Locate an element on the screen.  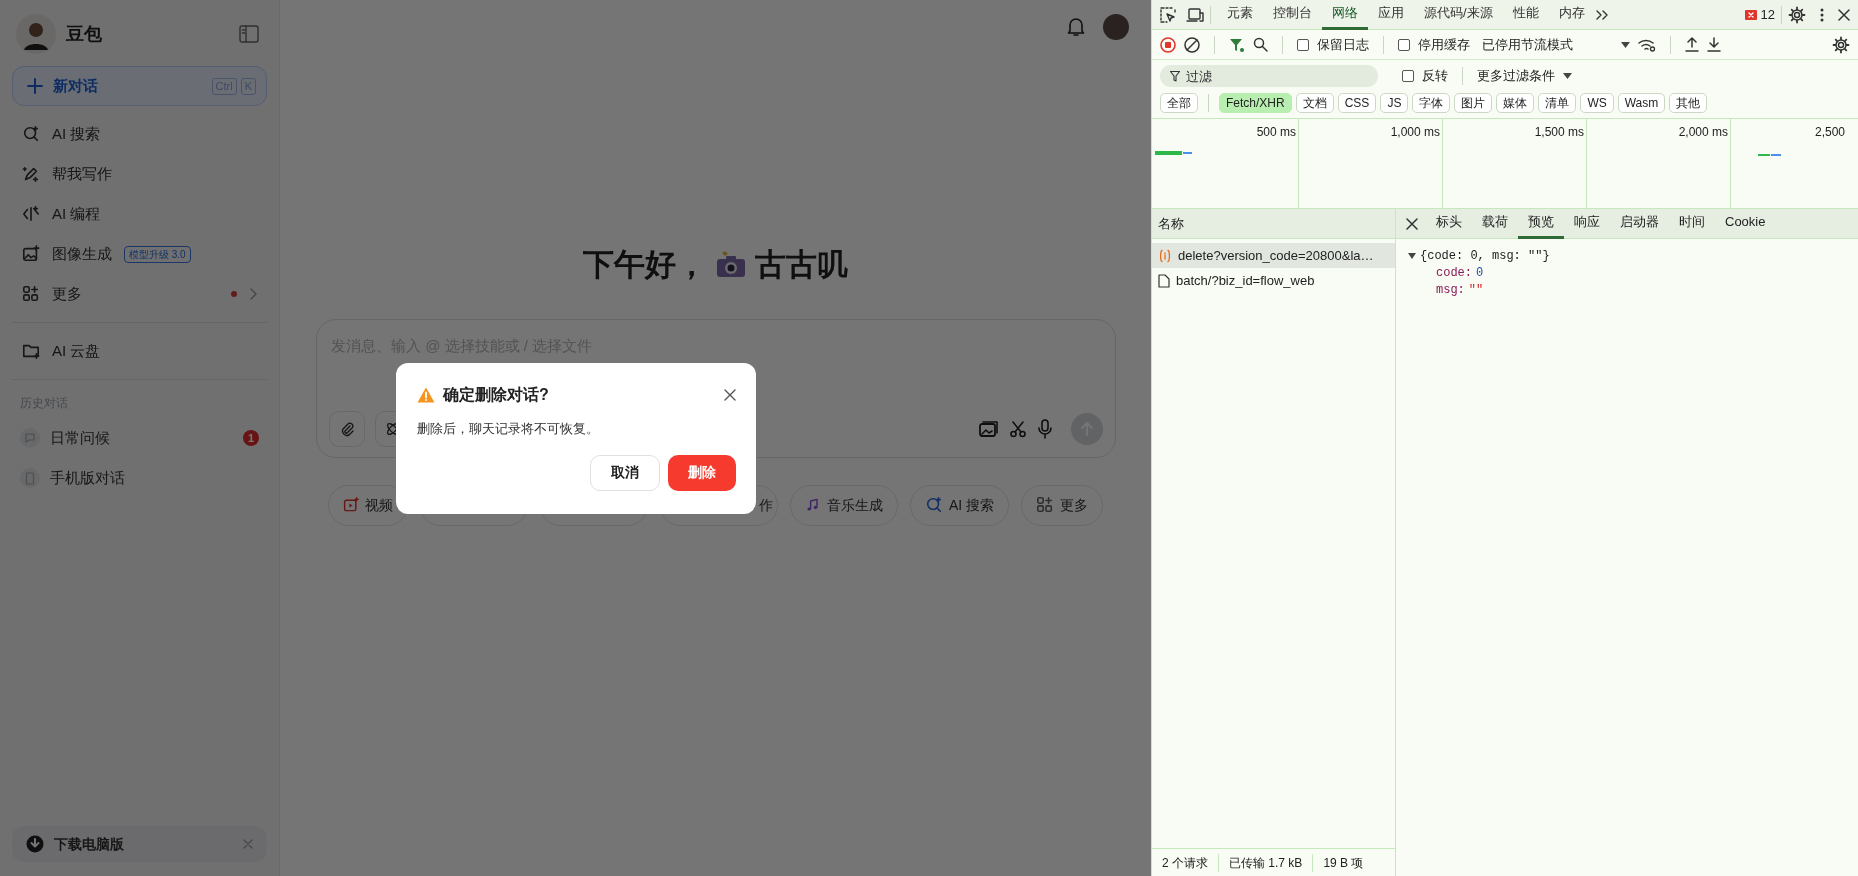
status-text: 2 个请求 is located at coordinates (1185, 862).